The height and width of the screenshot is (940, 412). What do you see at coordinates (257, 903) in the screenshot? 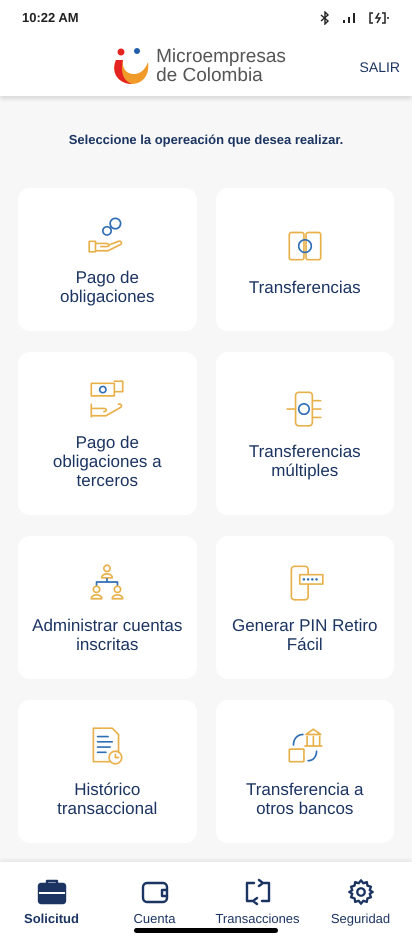
I see `nav-tab: Transacciones` at bounding box center [257, 903].